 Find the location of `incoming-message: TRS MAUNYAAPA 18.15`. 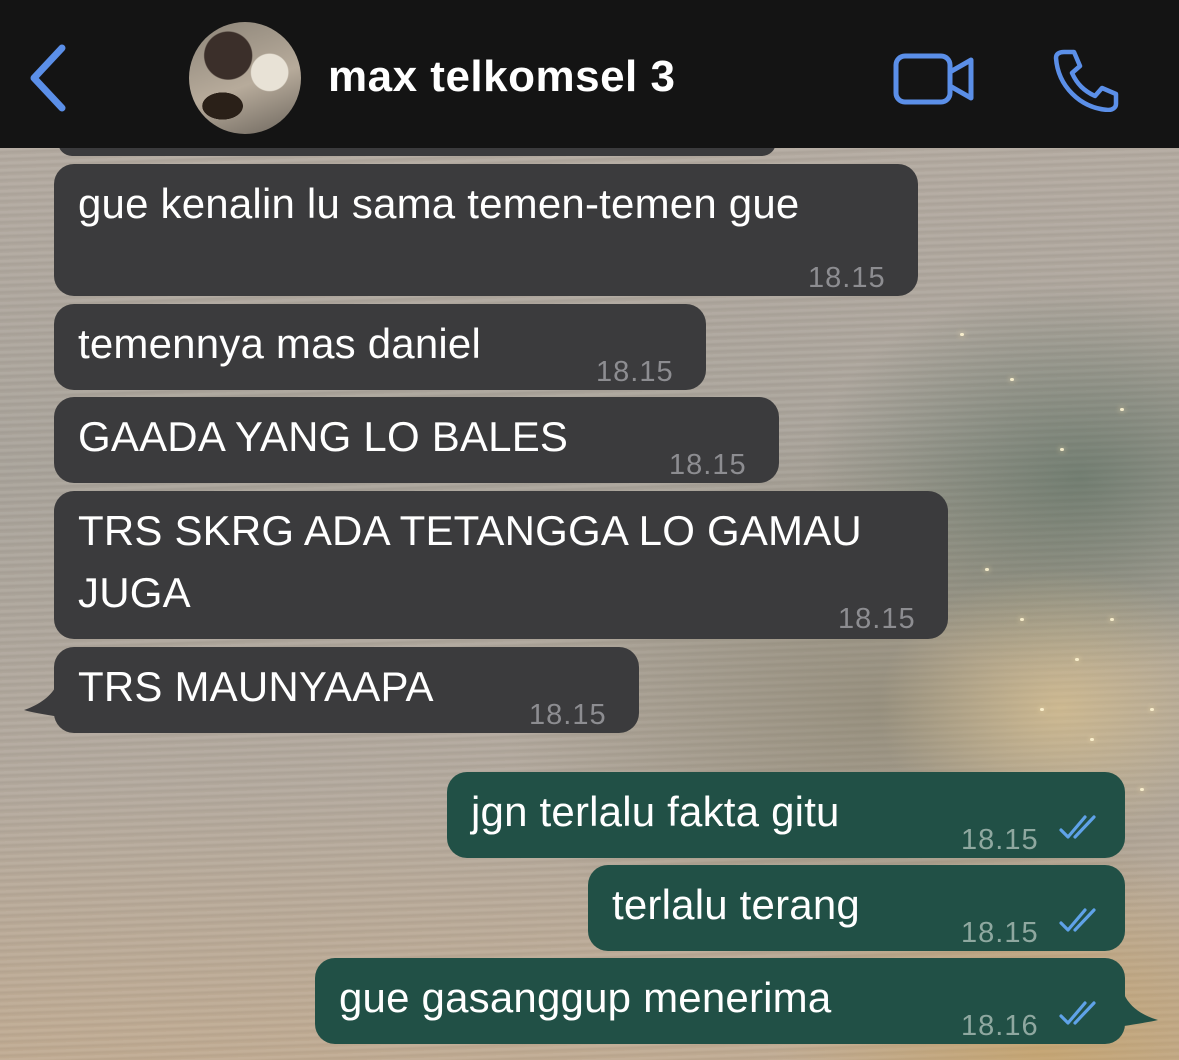

incoming-message: TRS MAUNYAAPA 18.15 is located at coordinates (346, 690).